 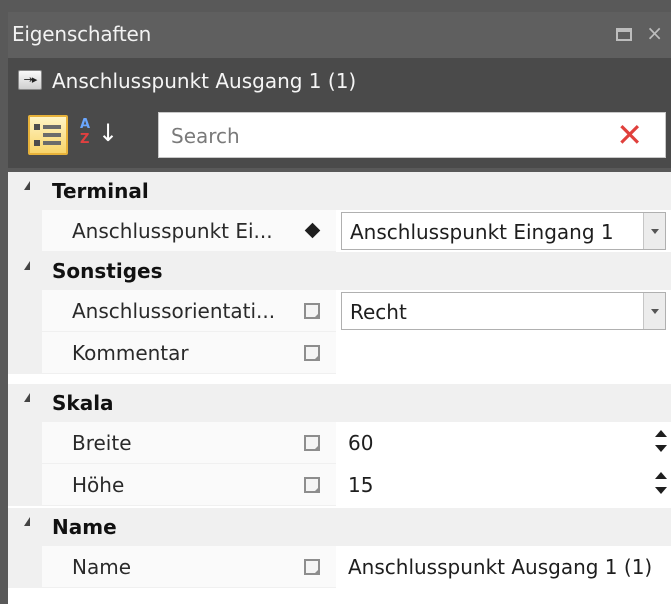 What do you see at coordinates (339, 403) in the screenshot?
I see `category-skala: Skala` at bounding box center [339, 403].